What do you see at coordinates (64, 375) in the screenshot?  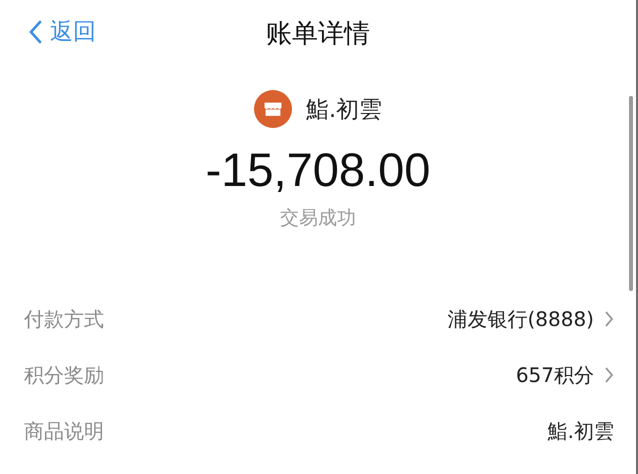 I see `detail-label: 积分奖励` at bounding box center [64, 375].